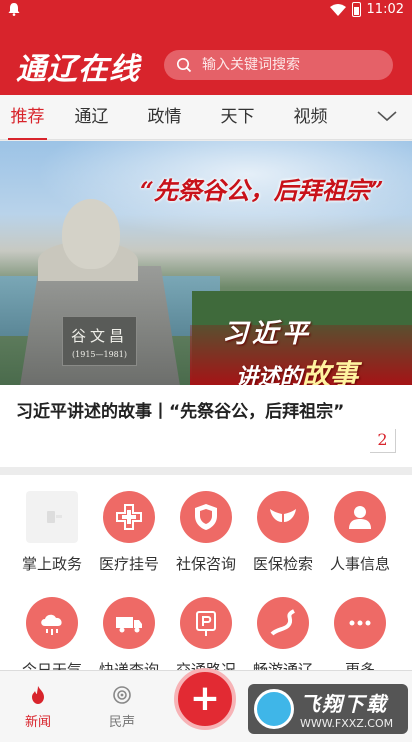 The image size is (412, 742). I want to click on service-medical-insurance: 医保检索, so click(283, 532).